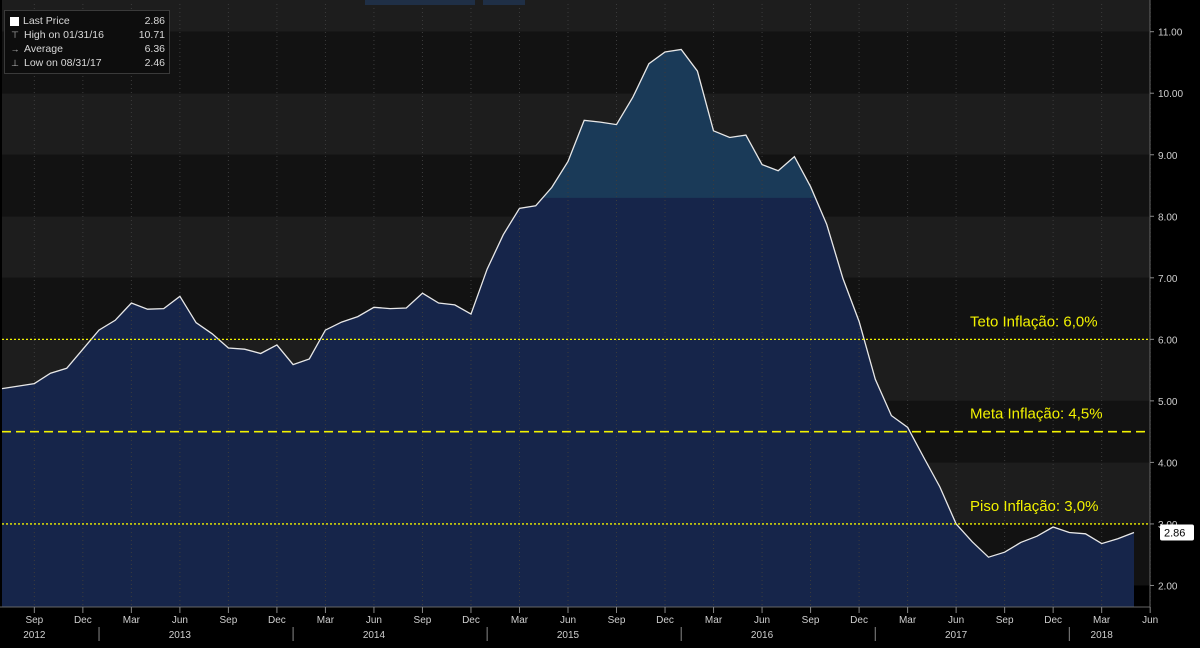 The width and height of the screenshot is (1200, 648). I want to click on legend-value: 2.86, so click(154, 21).